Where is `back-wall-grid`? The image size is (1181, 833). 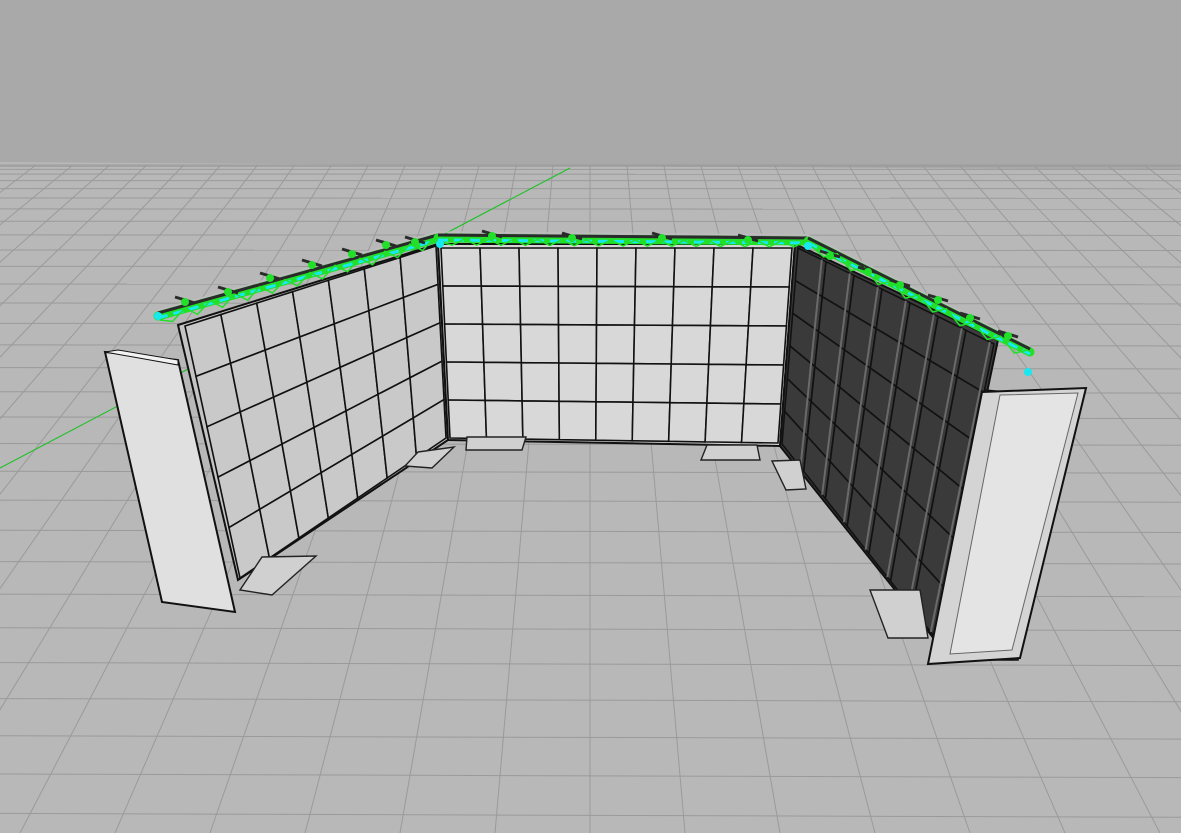 back-wall-grid is located at coordinates (616, 345).